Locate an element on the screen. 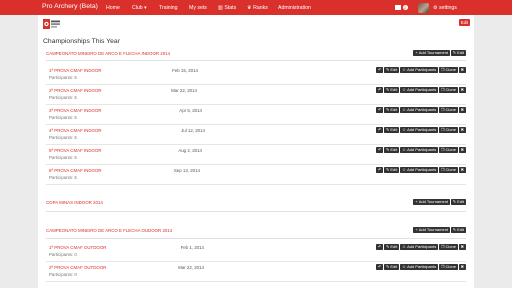 Image resolution: width=512 pixels, height=288 pixels. nav-home: Home is located at coordinates (113, 8).